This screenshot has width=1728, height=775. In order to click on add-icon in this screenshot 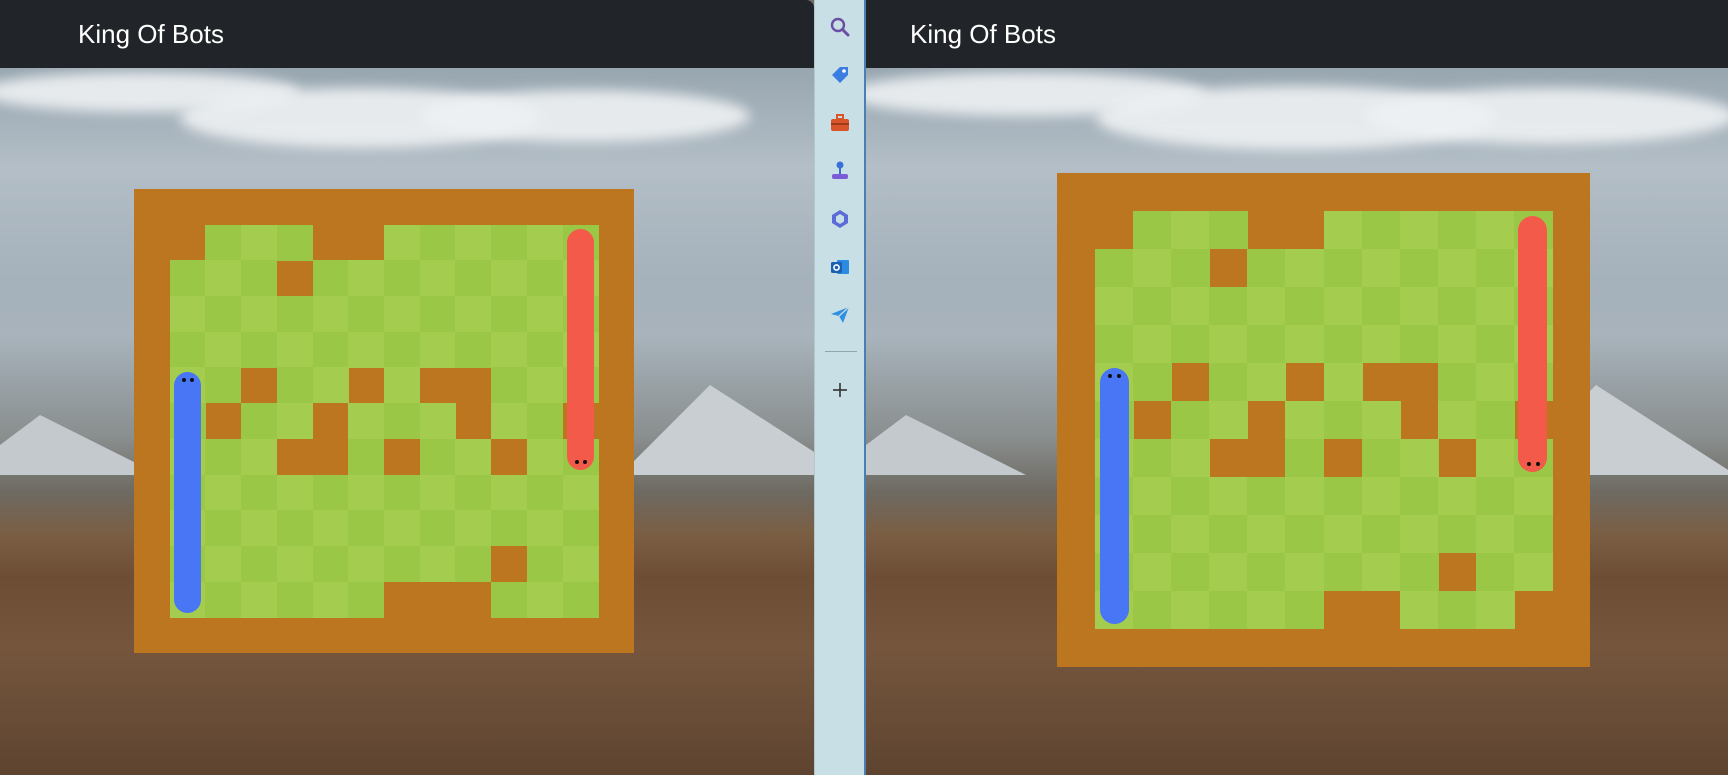, I will do `click(840, 390)`.